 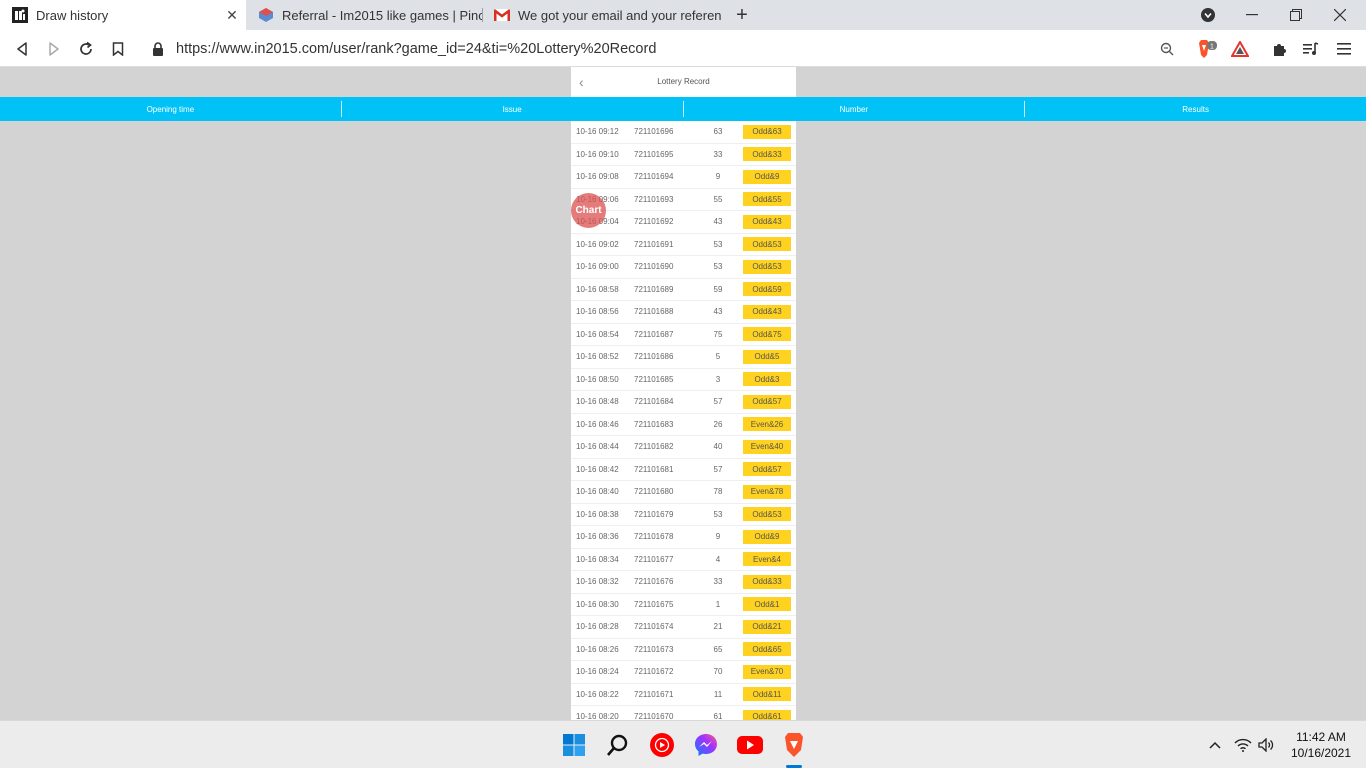 What do you see at coordinates (654, 537) in the screenshot?
I see `record-issue: 721101678` at bounding box center [654, 537].